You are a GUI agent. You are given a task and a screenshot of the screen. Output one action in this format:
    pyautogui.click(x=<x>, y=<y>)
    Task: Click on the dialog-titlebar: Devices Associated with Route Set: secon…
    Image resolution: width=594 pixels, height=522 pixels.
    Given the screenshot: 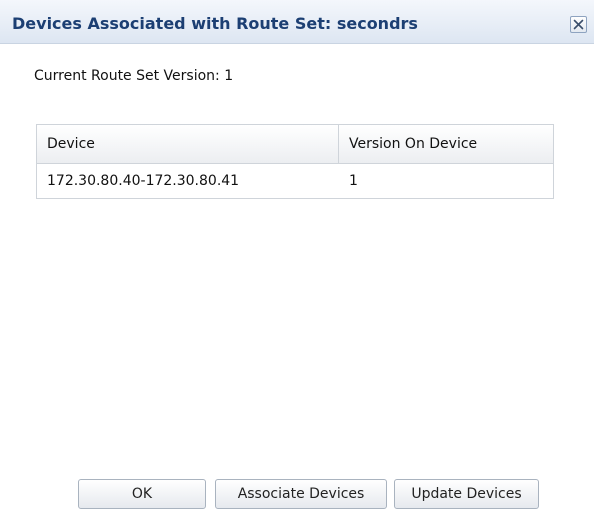 What is the action you would take?
    pyautogui.click(x=297, y=22)
    